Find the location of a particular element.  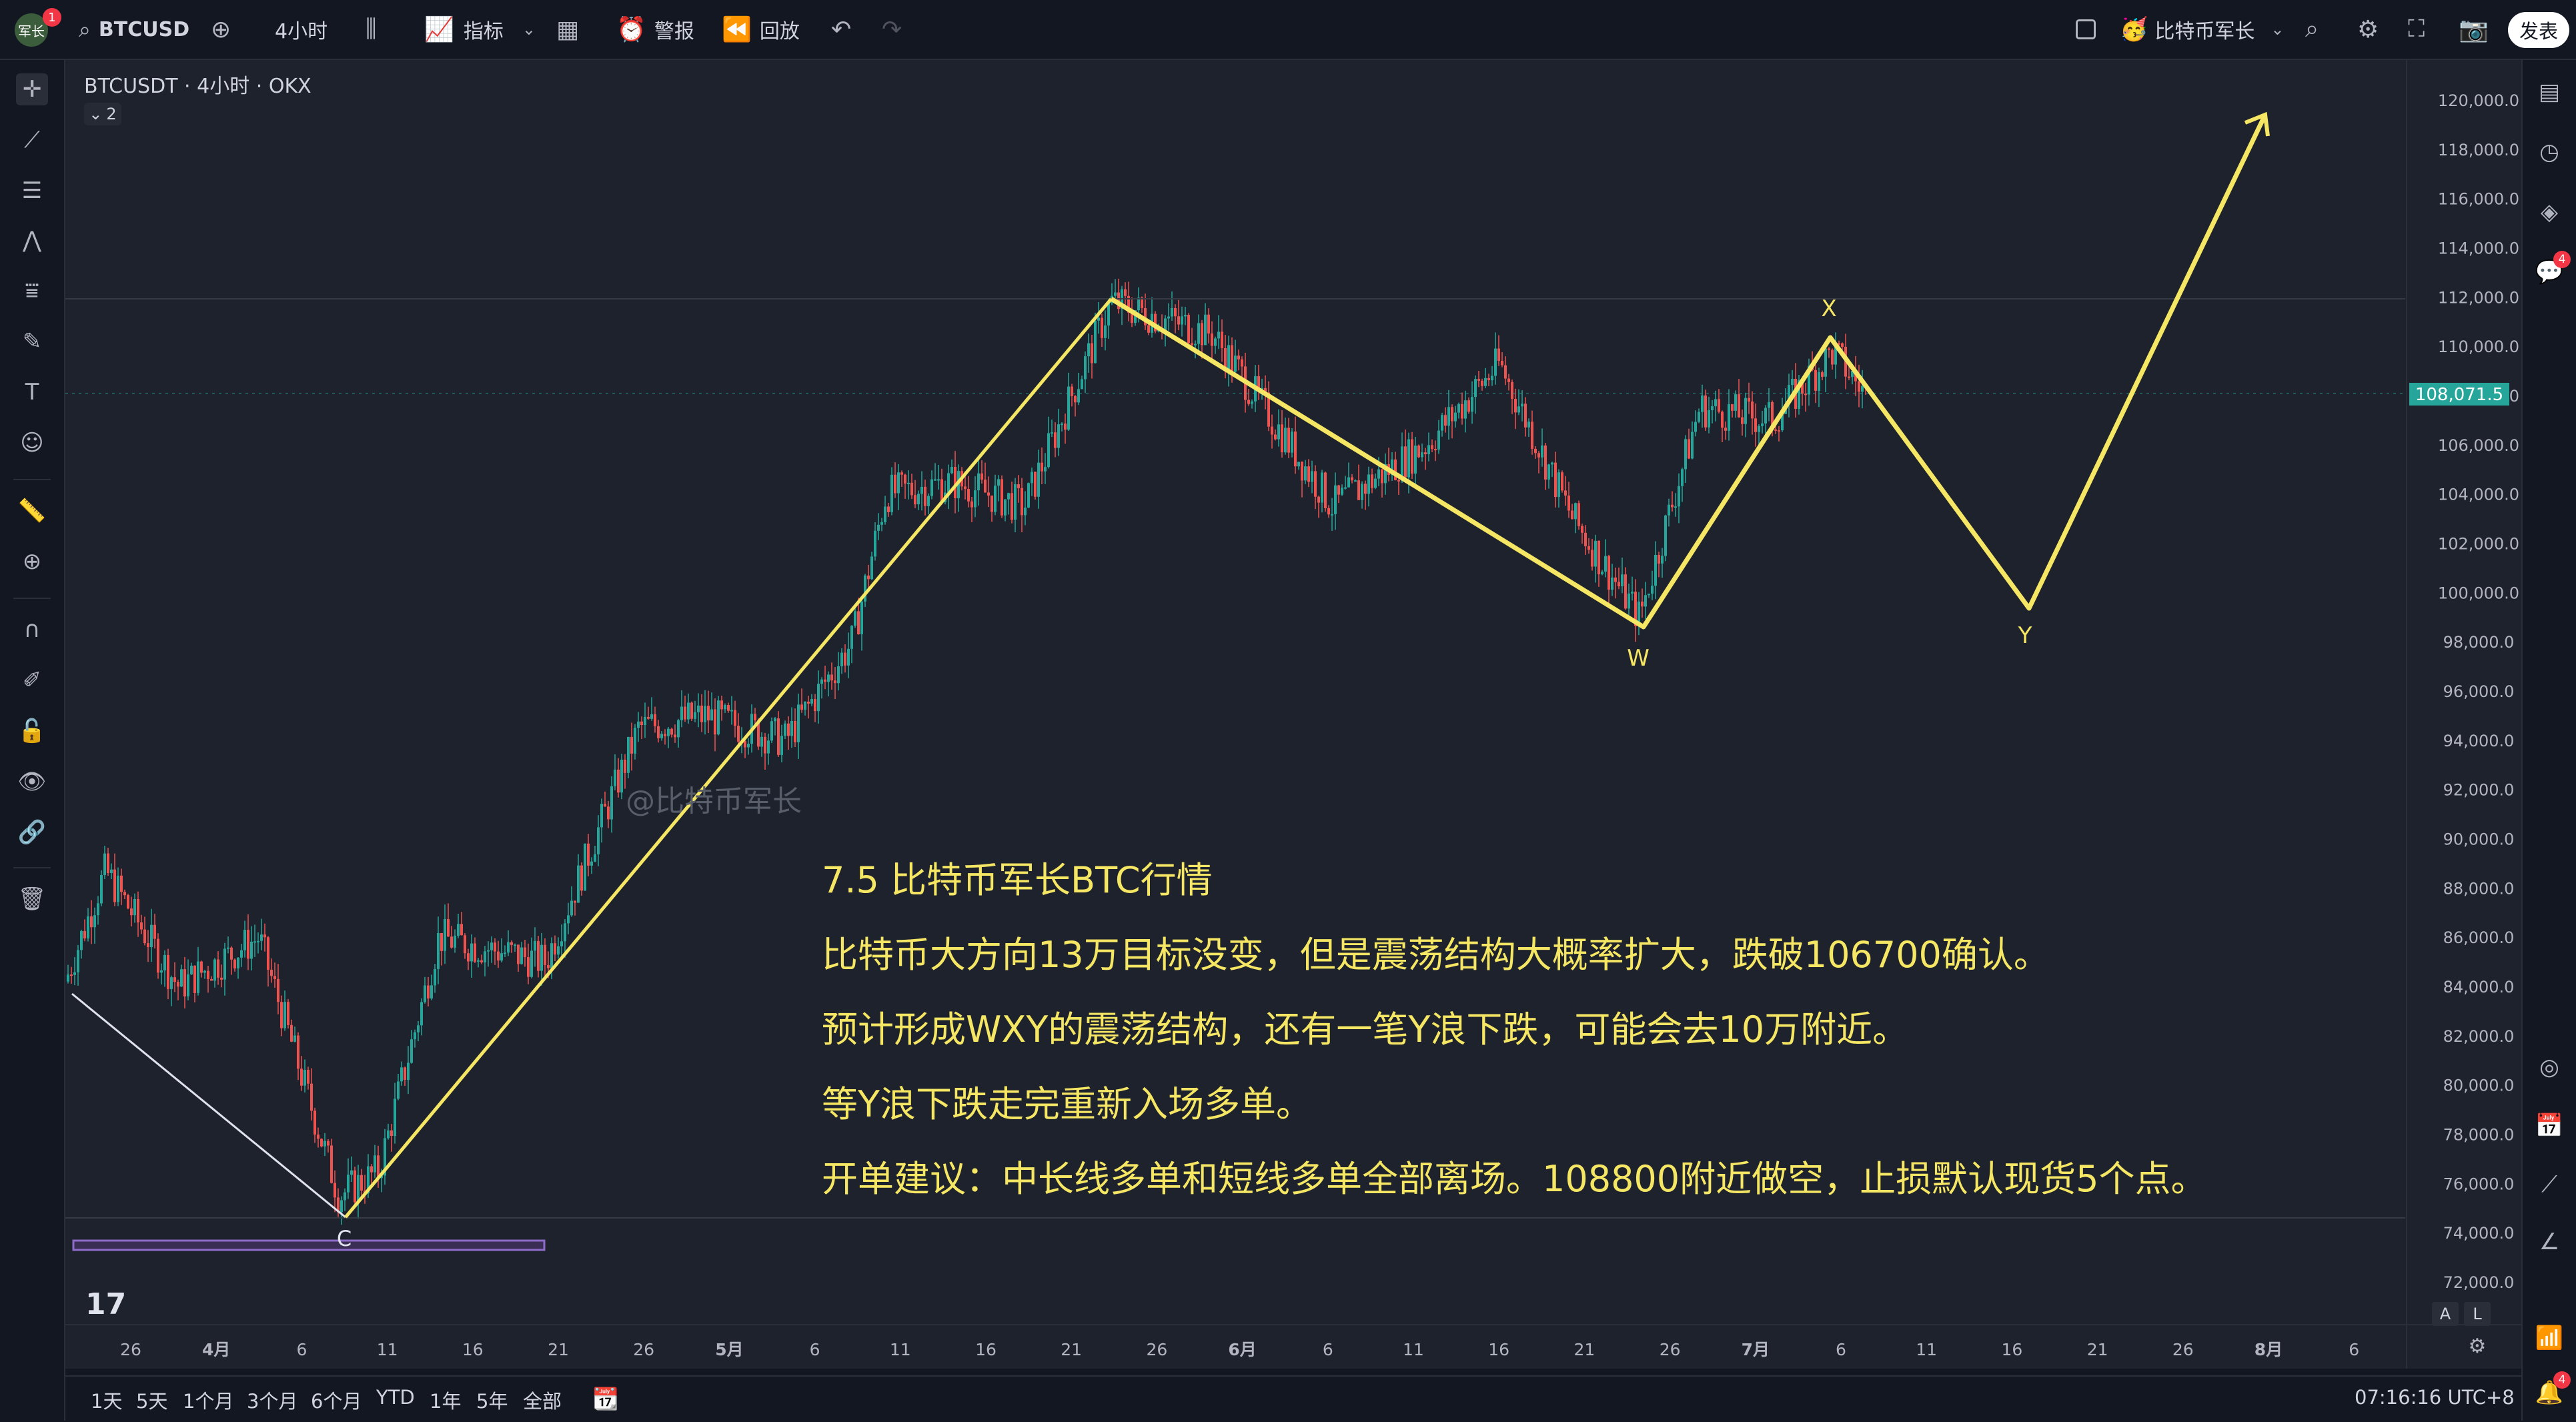

compare-button: ⊕ is located at coordinates (221, 29).